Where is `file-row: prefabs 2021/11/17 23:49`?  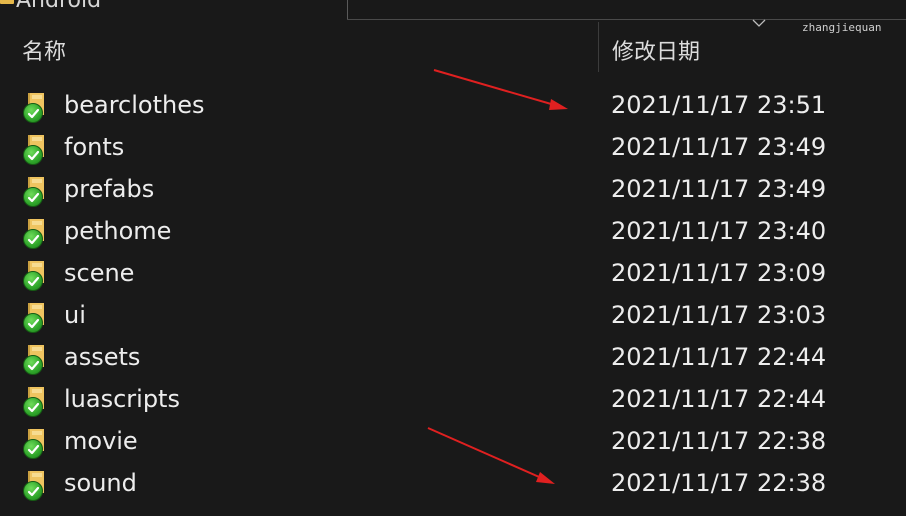
file-row: prefabs 2021/11/17 23:49 is located at coordinates (453, 190).